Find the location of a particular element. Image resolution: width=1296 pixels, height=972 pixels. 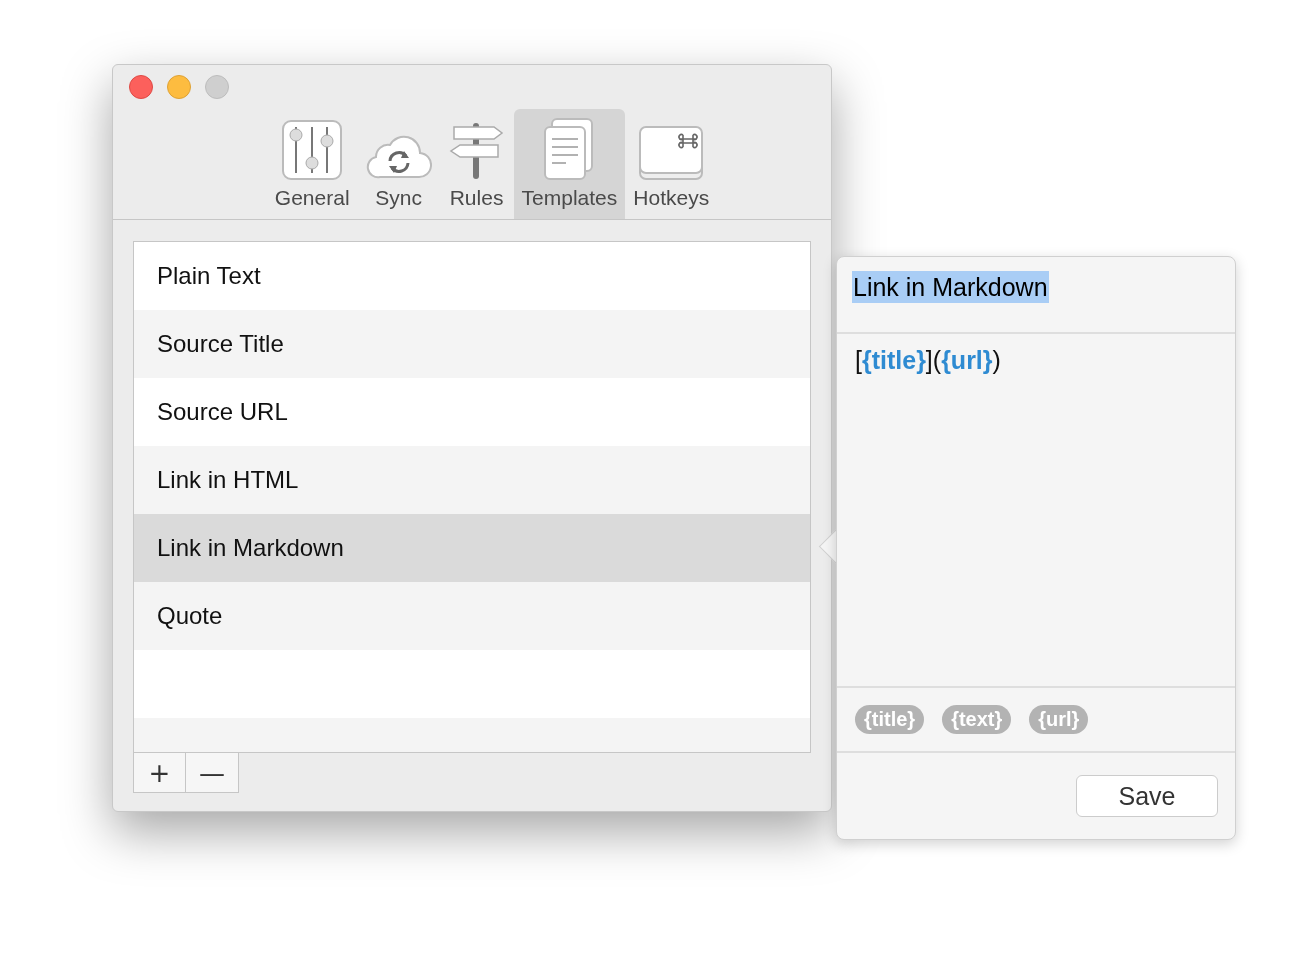

template-list-item: Link in Markdown is located at coordinates (472, 548).